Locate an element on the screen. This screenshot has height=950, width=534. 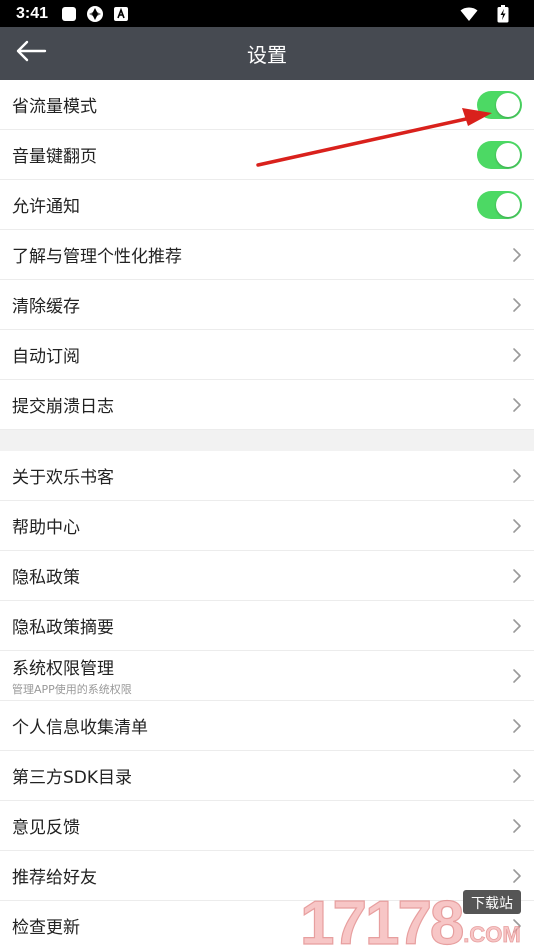
settings-row-label: 隐私政策 is located at coordinates (46, 578).